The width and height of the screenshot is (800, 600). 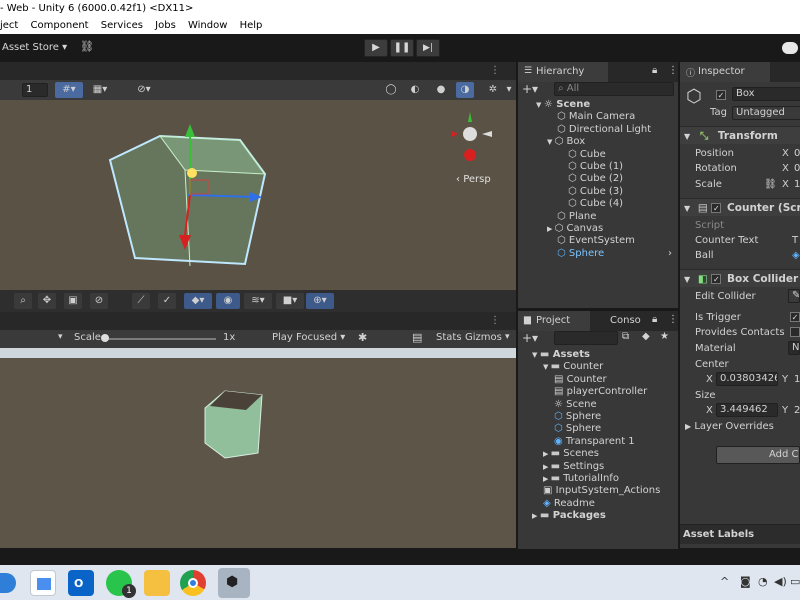 What do you see at coordinates (724, 581) in the screenshot?
I see `tray-chevron-icon: ^` at bounding box center [724, 581].